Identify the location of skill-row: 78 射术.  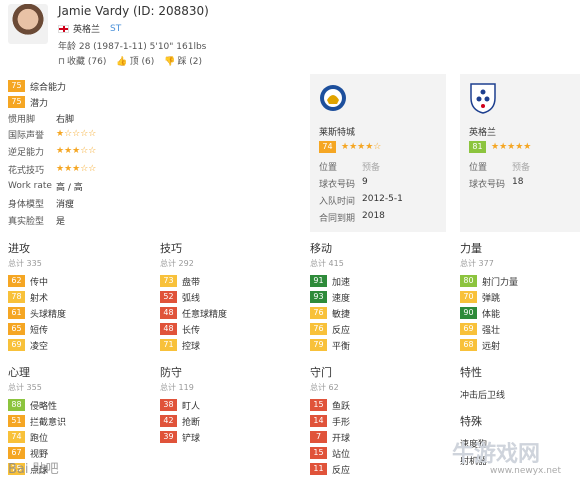
(37, 297).